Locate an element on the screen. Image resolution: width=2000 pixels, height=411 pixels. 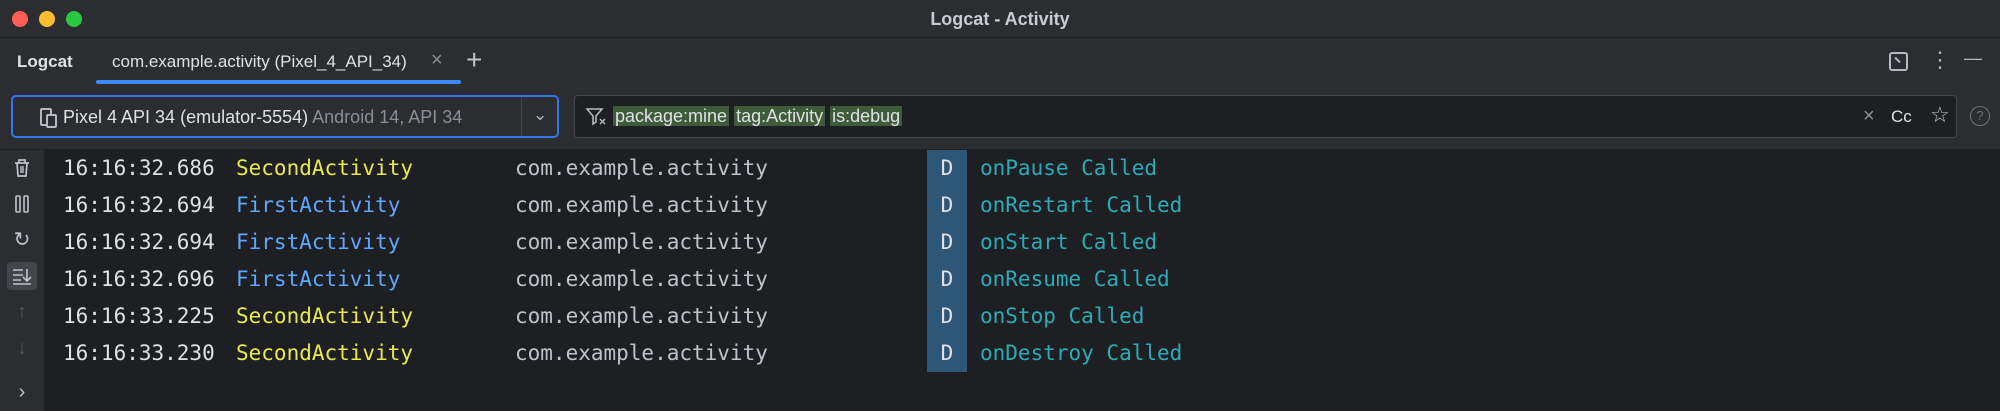
active-tab-indicator is located at coordinates (278, 82).